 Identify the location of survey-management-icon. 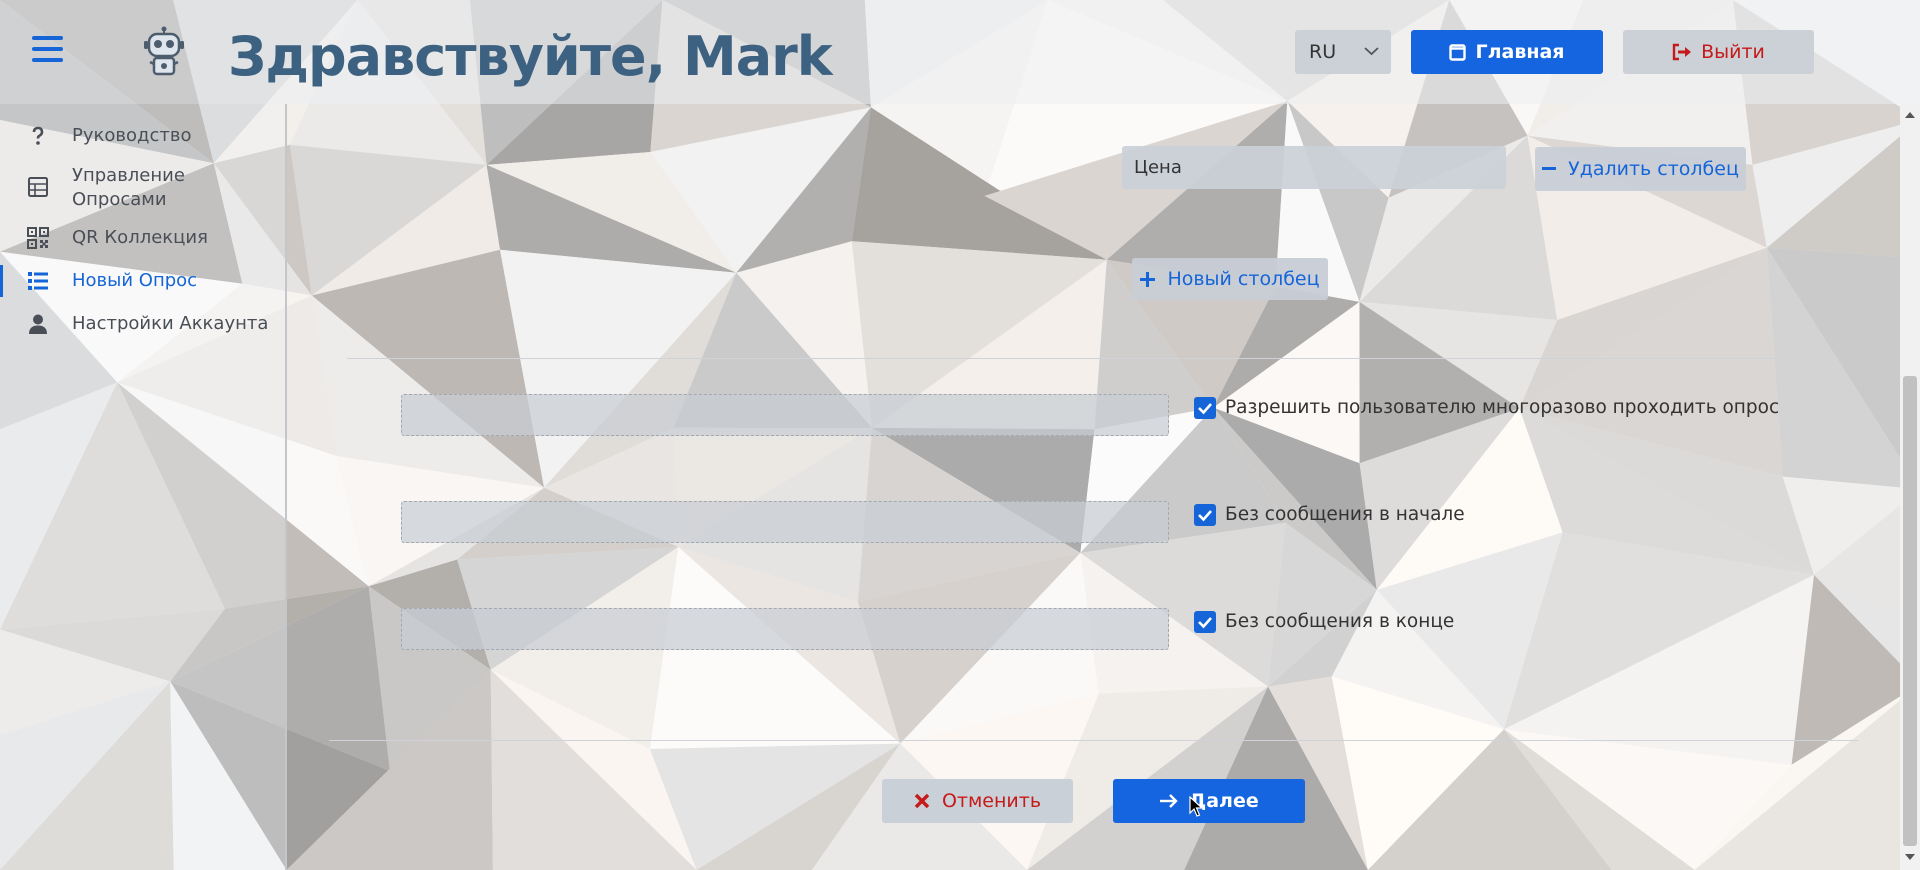
(38, 187).